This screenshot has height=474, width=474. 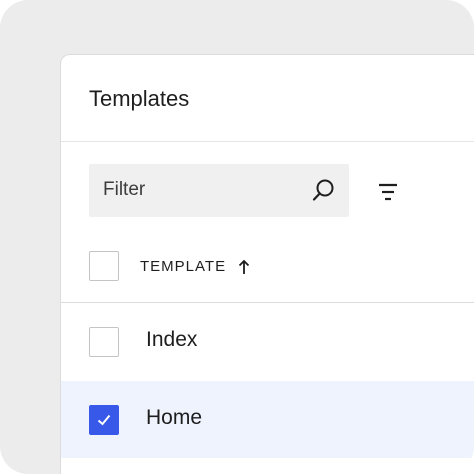 I want to click on column-header-template: TEMPLATE, so click(x=183, y=266).